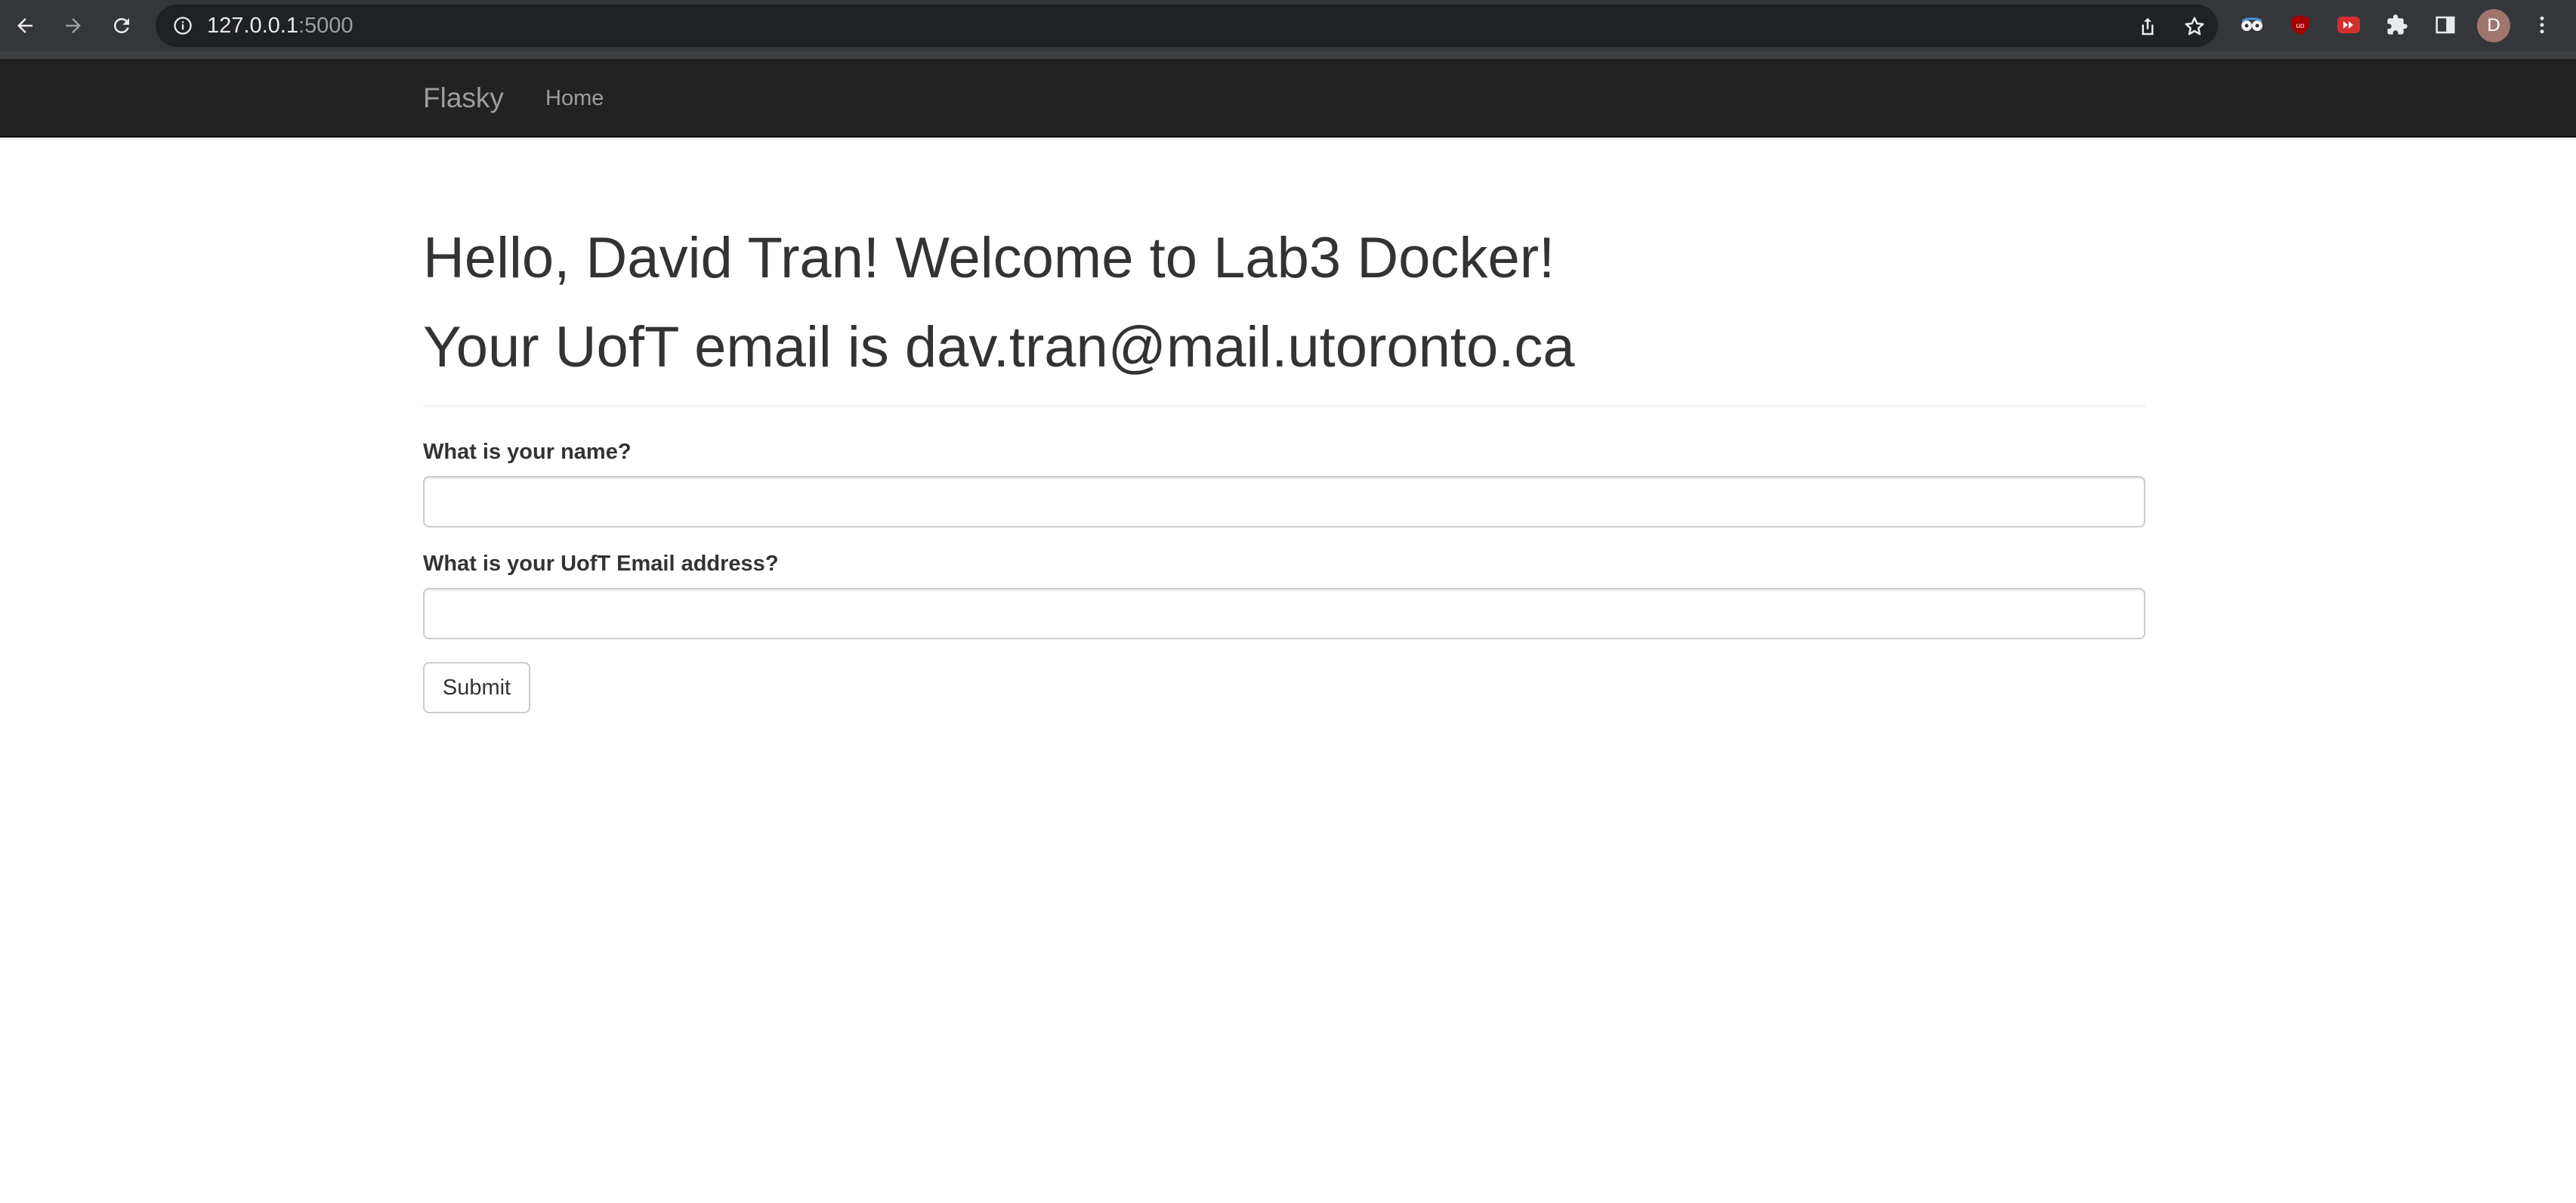 This screenshot has width=2576, height=1203. I want to click on arrow-right-icon, so click(73, 26).